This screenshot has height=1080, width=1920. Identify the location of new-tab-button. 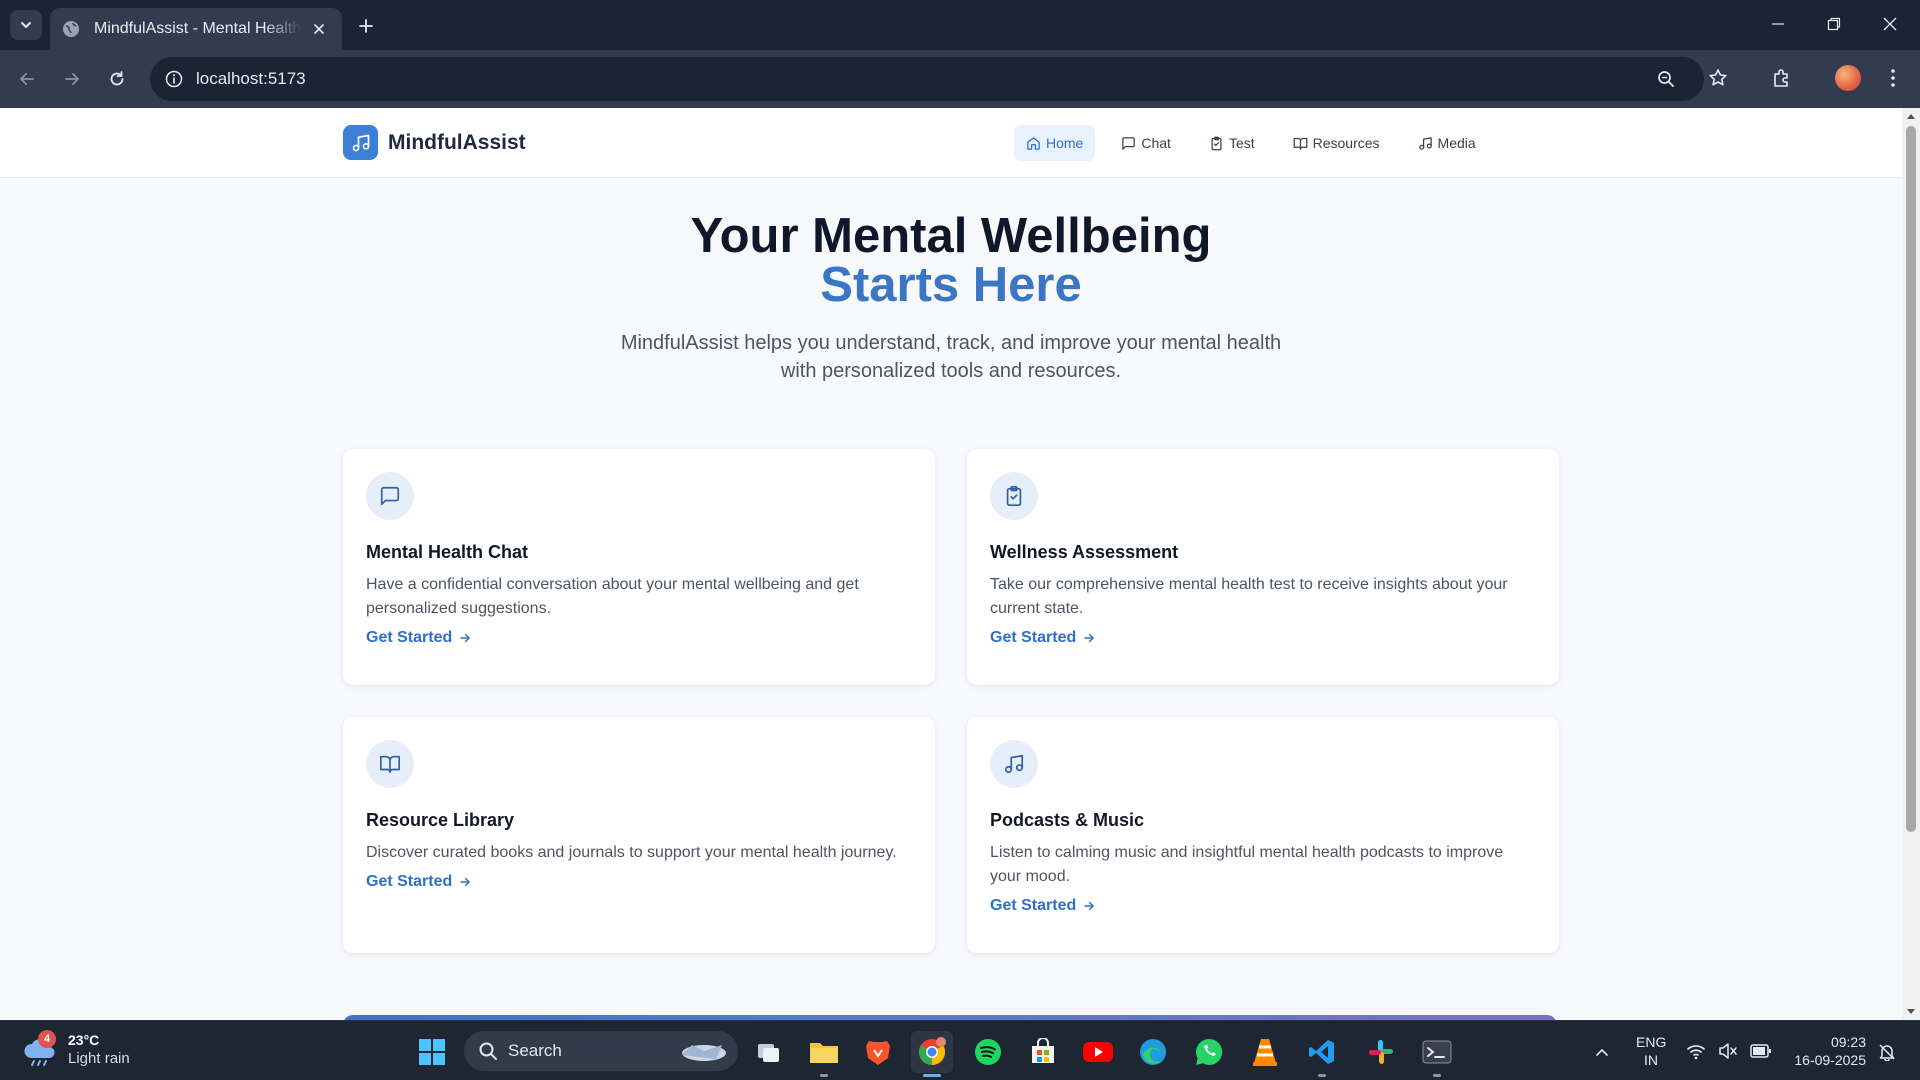
(366, 26).